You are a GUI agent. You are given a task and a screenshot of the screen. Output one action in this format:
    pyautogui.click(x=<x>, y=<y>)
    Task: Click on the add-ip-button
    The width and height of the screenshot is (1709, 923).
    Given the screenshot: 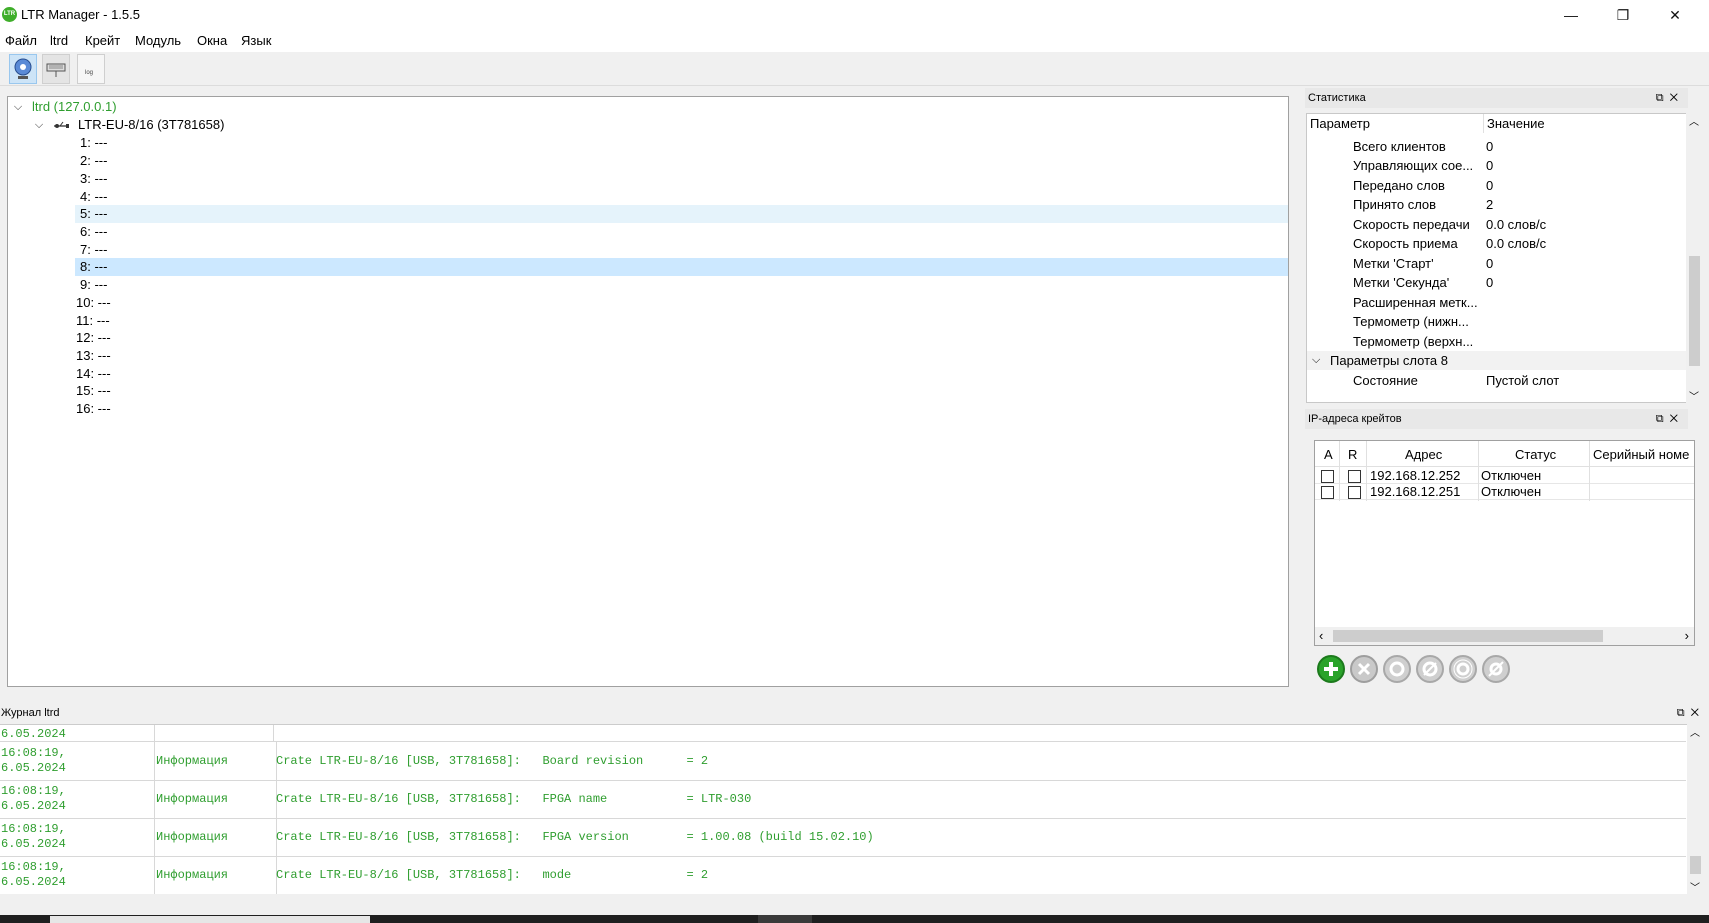 What is the action you would take?
    pyautogui.click(x=1331, y=669)
    